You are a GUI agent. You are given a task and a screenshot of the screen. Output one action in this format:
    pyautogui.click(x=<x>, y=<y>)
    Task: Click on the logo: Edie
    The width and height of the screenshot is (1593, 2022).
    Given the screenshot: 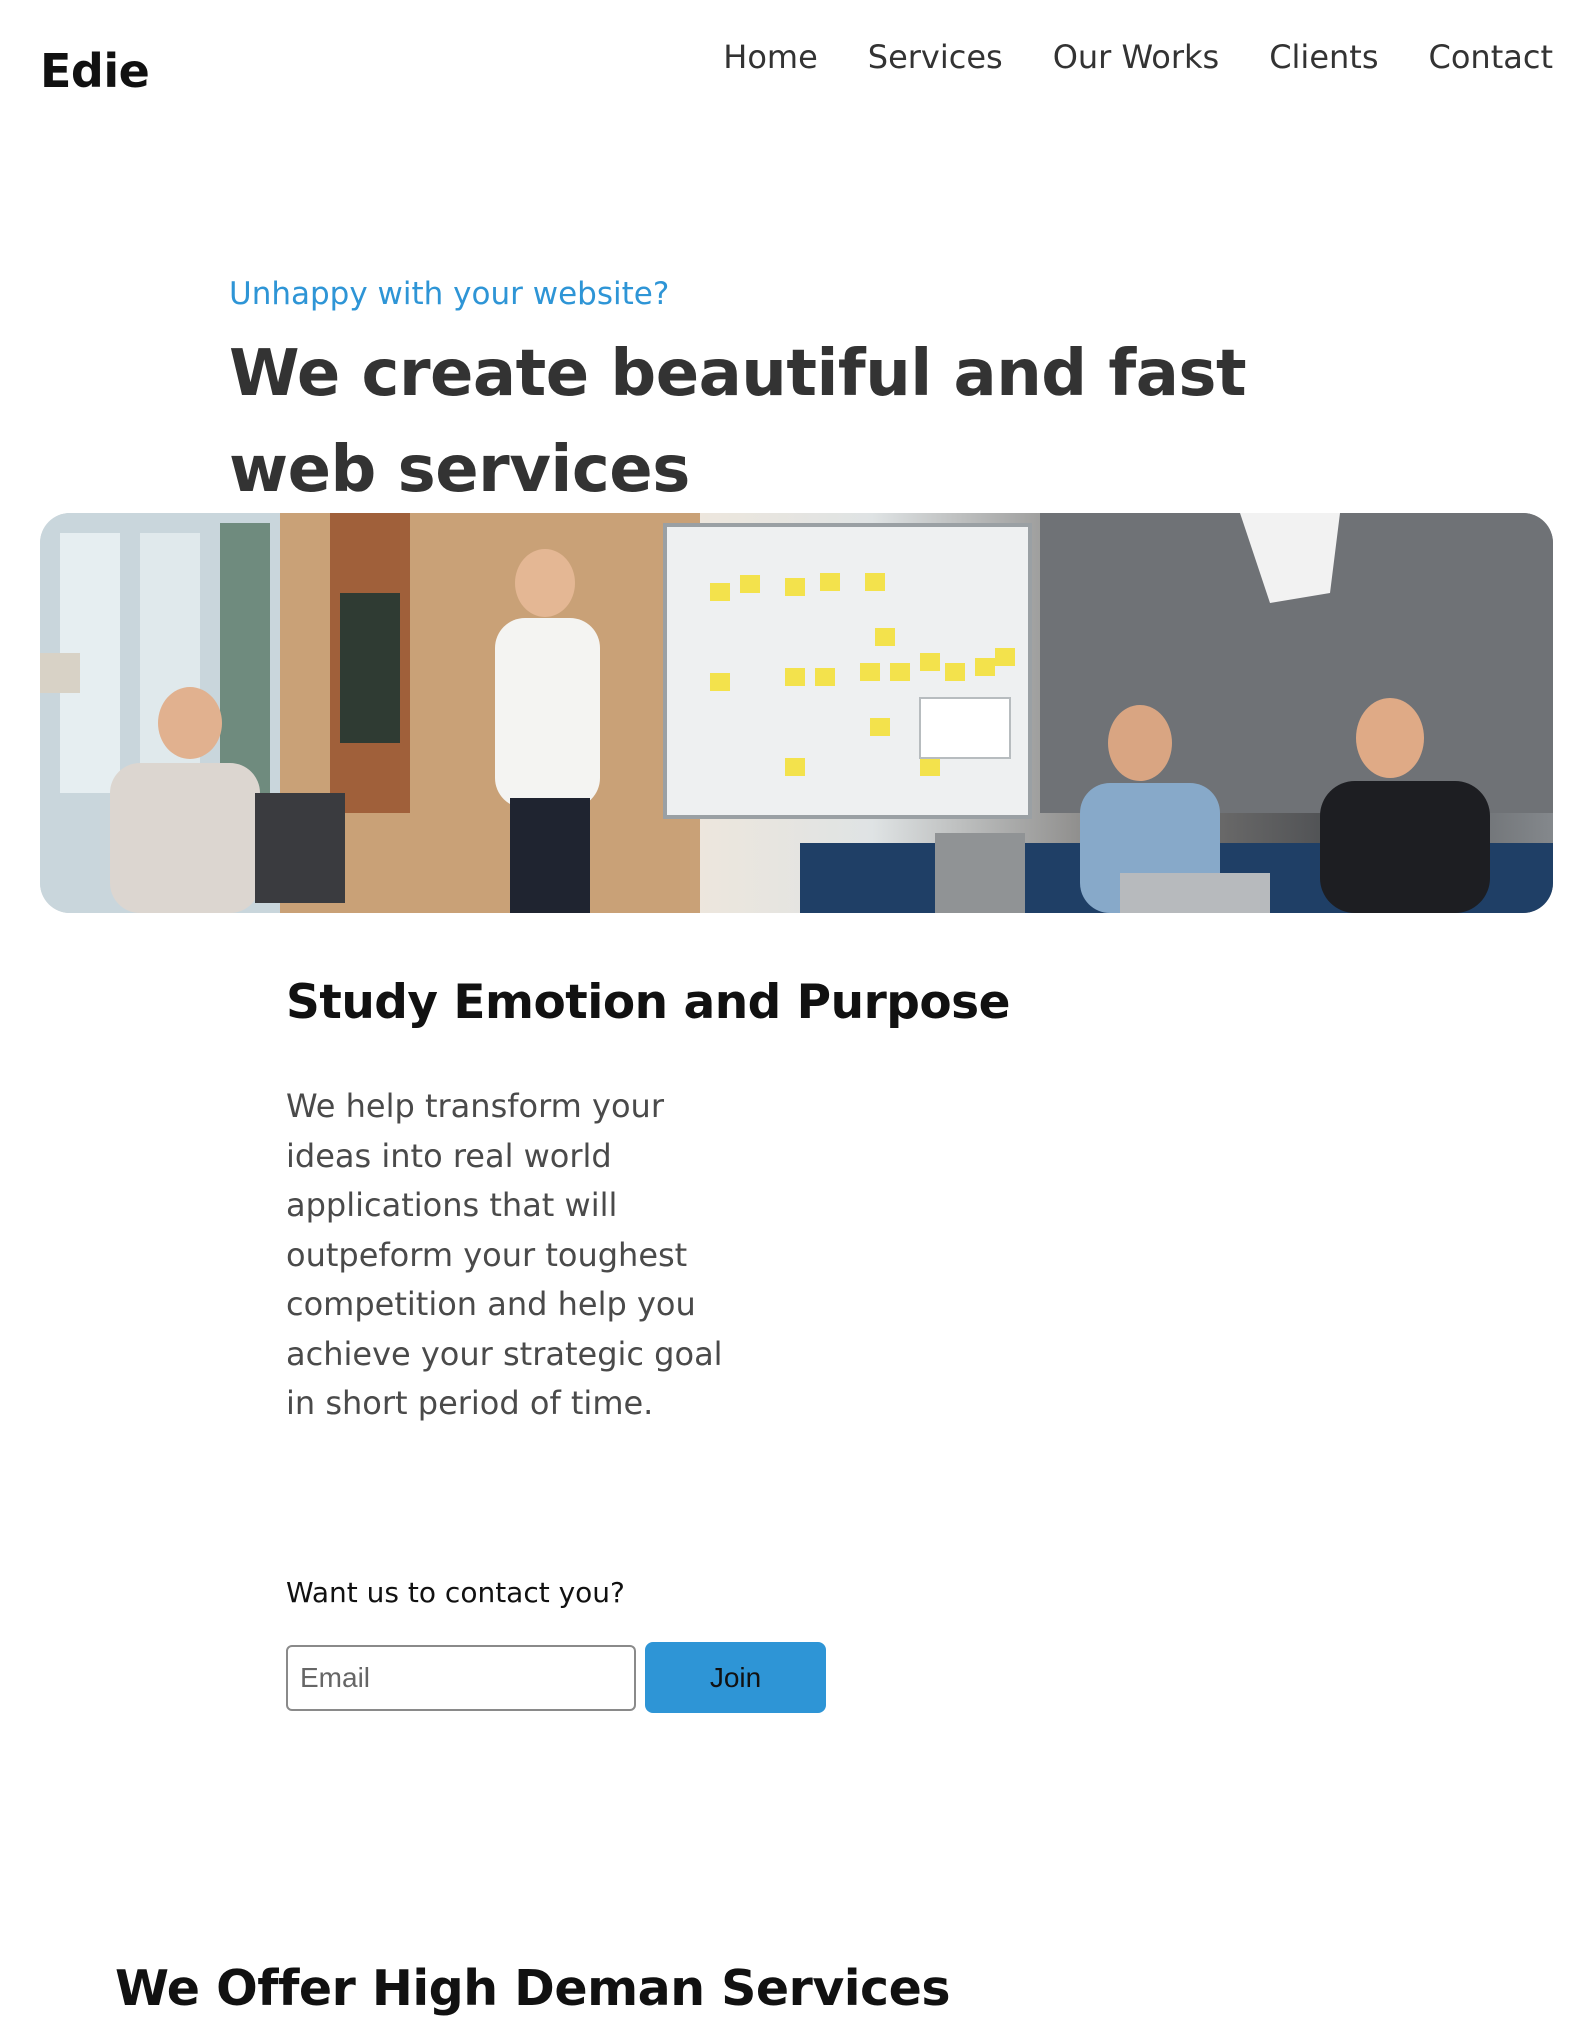 What is the action you would take?
    pyautogui.click(x=95, y=71)
    